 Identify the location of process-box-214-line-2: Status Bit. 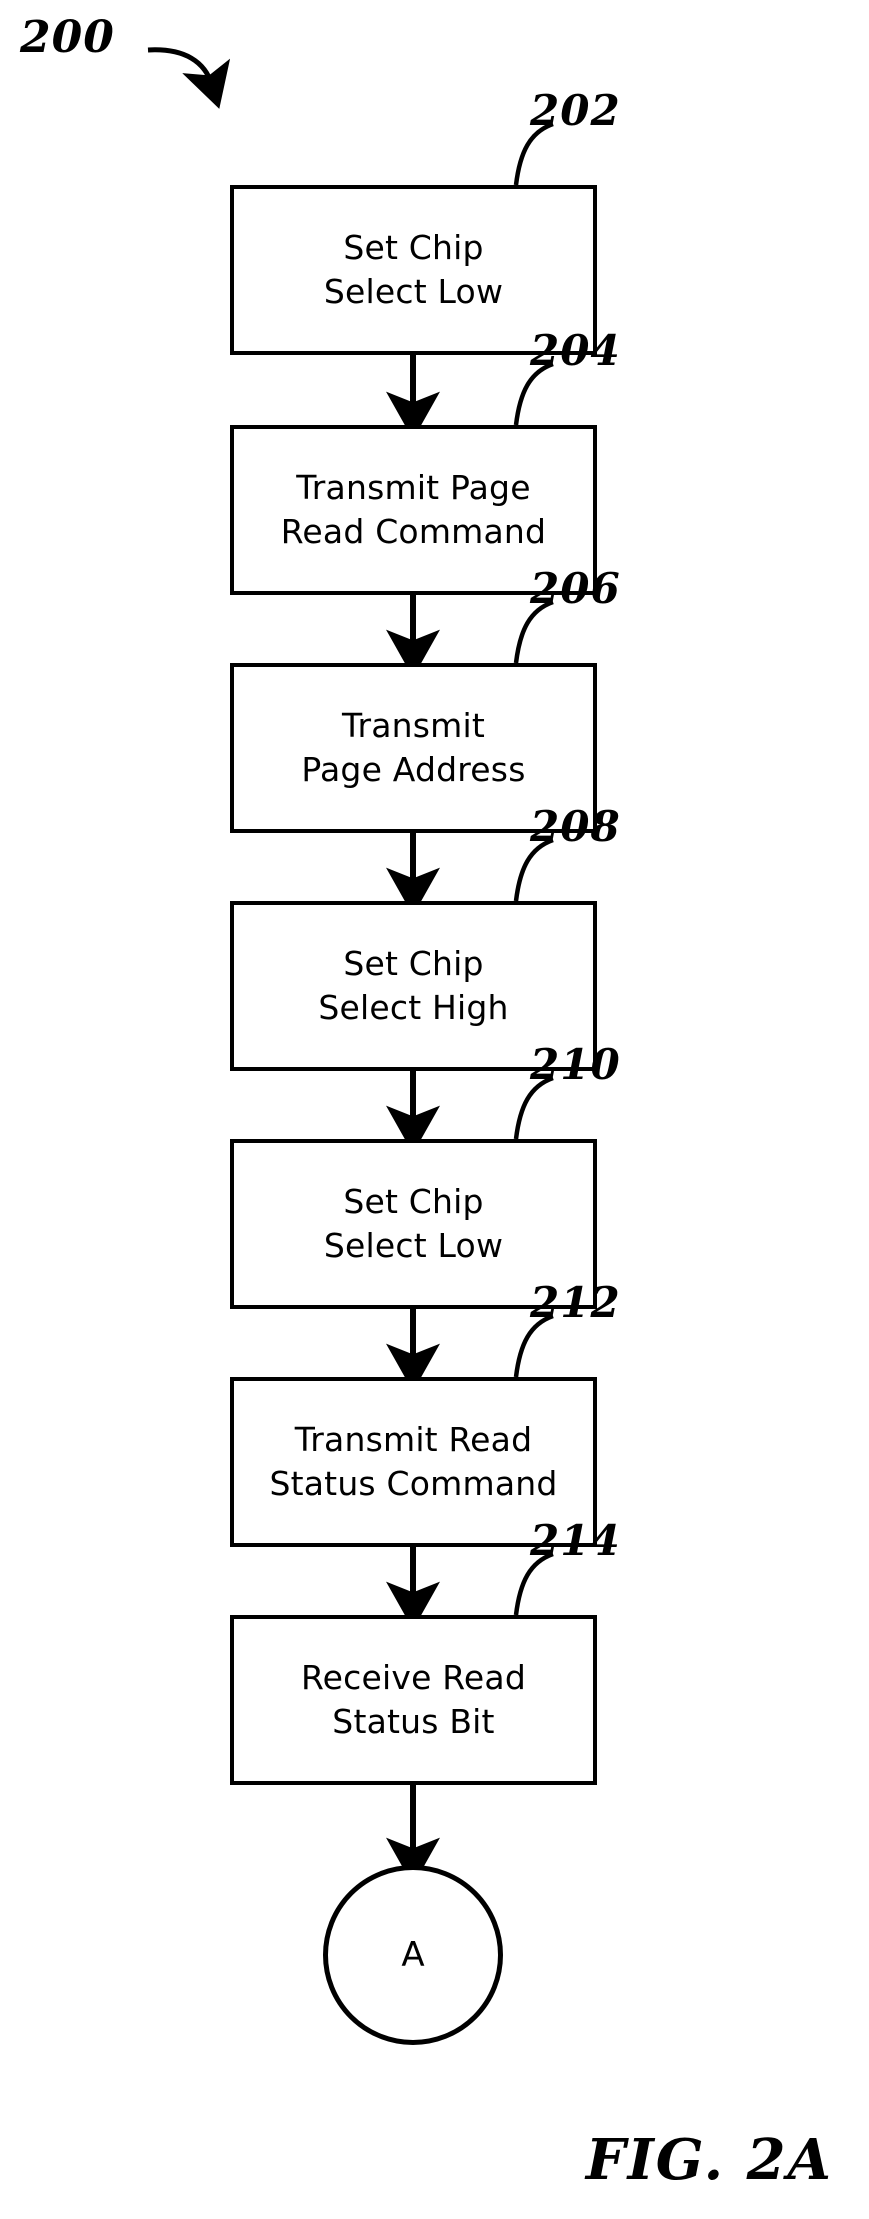
(413, 1721).